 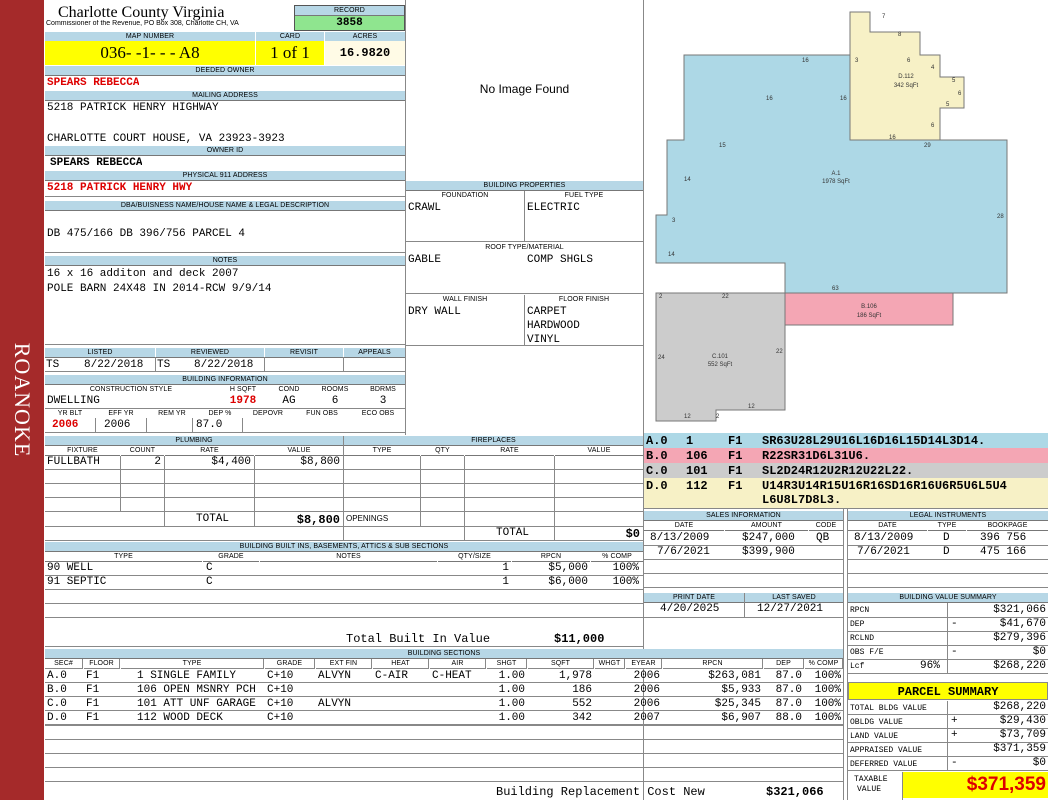 I want to click on vs-dep: $41,670, so click(x=1022, y=624).